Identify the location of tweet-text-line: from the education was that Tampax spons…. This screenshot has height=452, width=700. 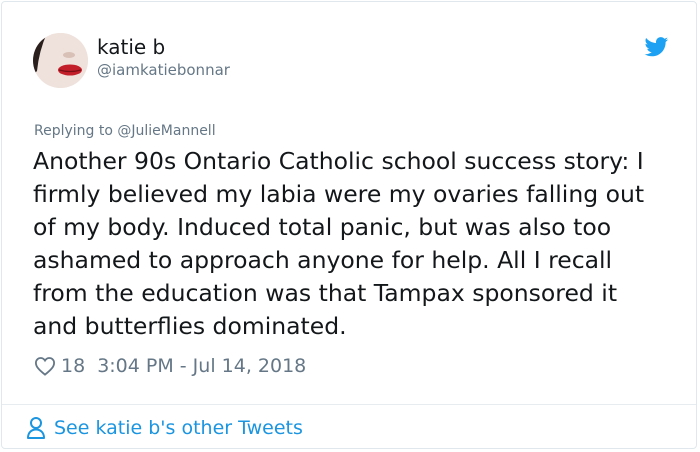
(325, 293).